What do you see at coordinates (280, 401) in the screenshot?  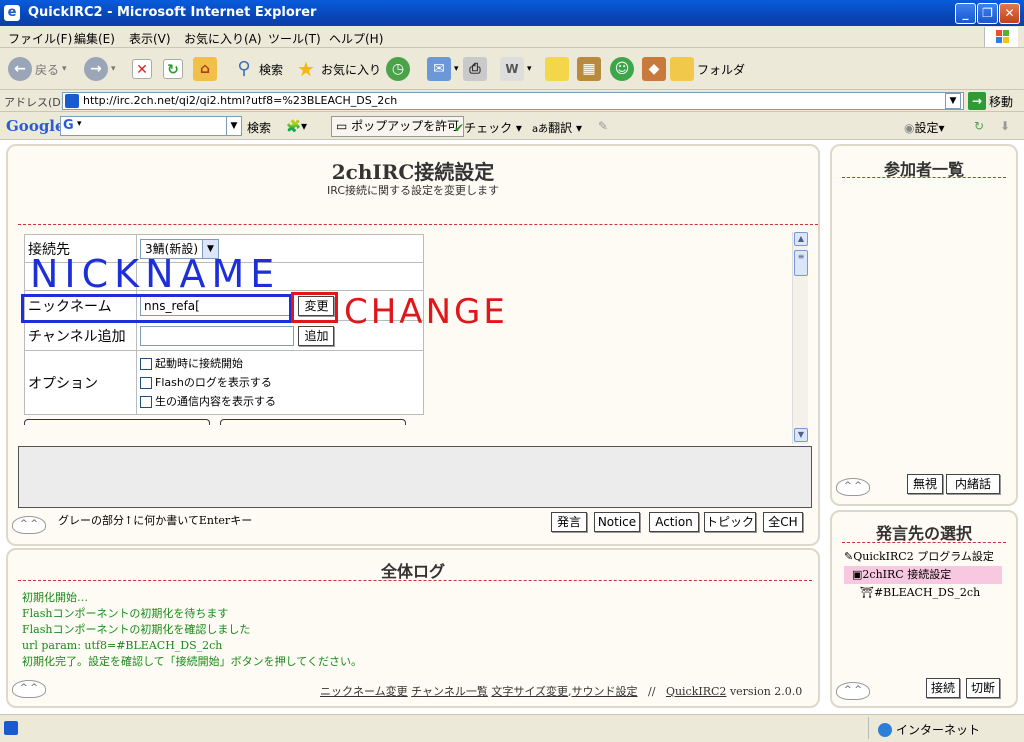 I see `option-raw-log: 生の通信内容を表示する` at bounding box center [280, 401].